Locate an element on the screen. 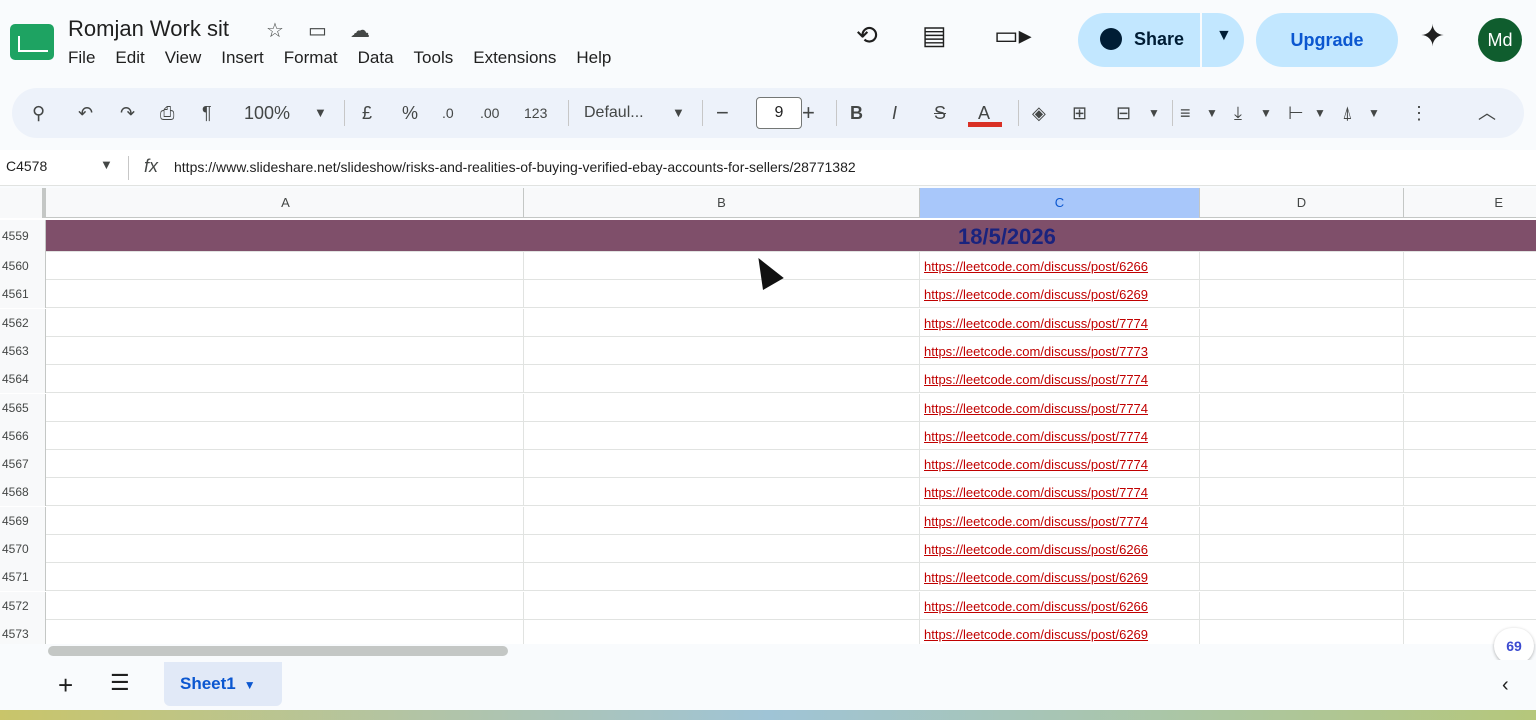 The height and width of the screenshot is (720, 1536). percent-format-button: % is located at coordinates (410, 113).